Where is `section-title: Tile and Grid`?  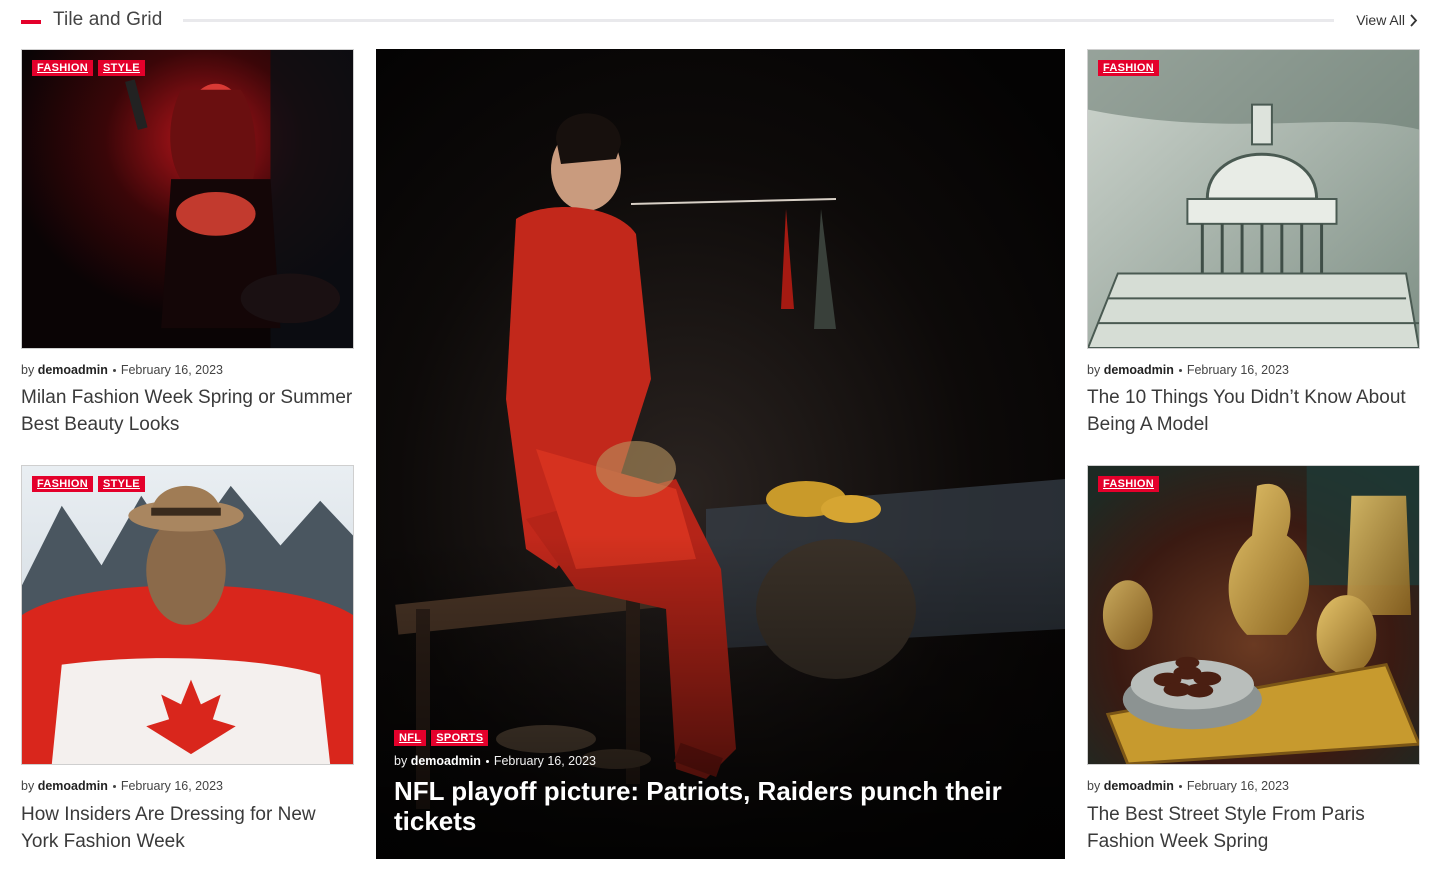 section-title: Tile and Grid is located at coordinates (108, 19).